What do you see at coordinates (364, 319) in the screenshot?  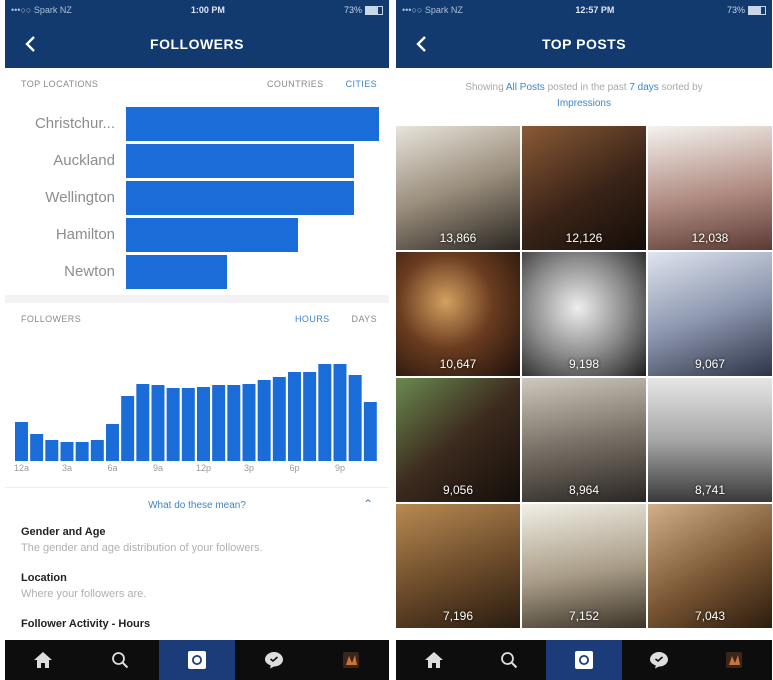 I see `days-toggle: DAYS` at bounding box center [364, 319].